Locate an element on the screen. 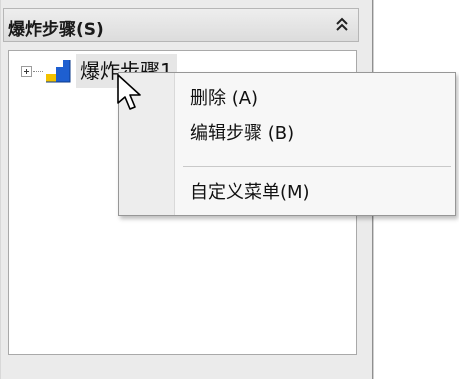  tree-expander-icon is located at coordinates (26, 71).